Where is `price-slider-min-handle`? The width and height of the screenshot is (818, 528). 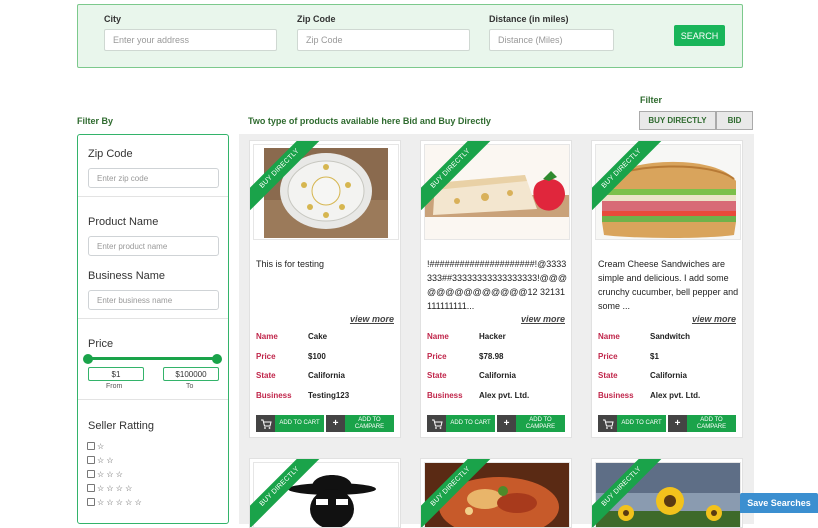 price-slider-min-handle is located at coordinates (88, 359).